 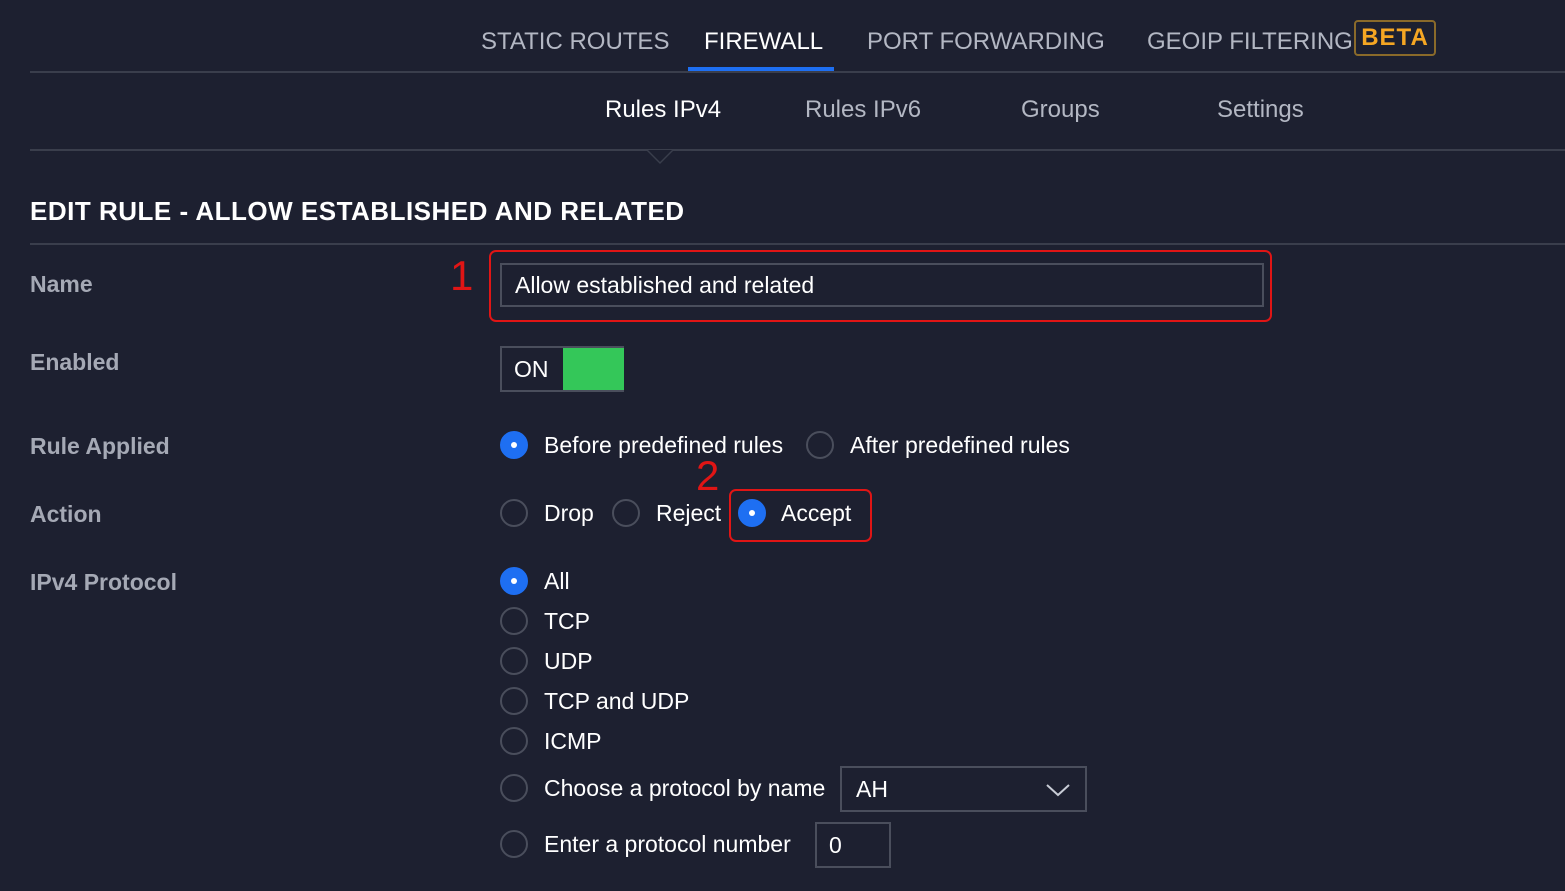 What do you see at coordinates (462, 275) in the screenshot?
I see `annotation-number-1: 1` at bounding box center [462, 275].